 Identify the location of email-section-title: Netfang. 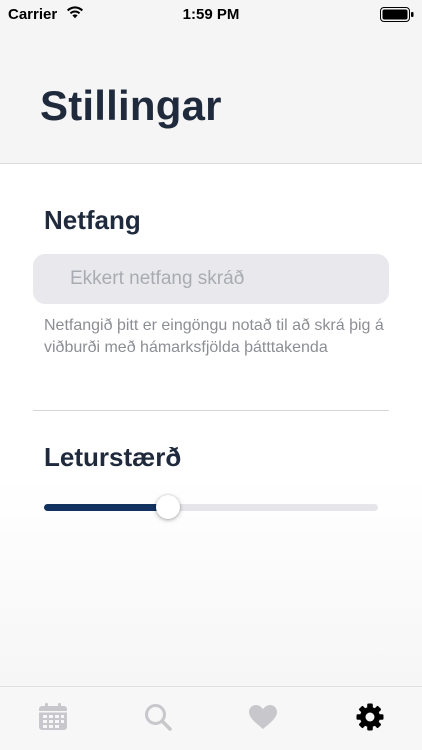
(92, 220).